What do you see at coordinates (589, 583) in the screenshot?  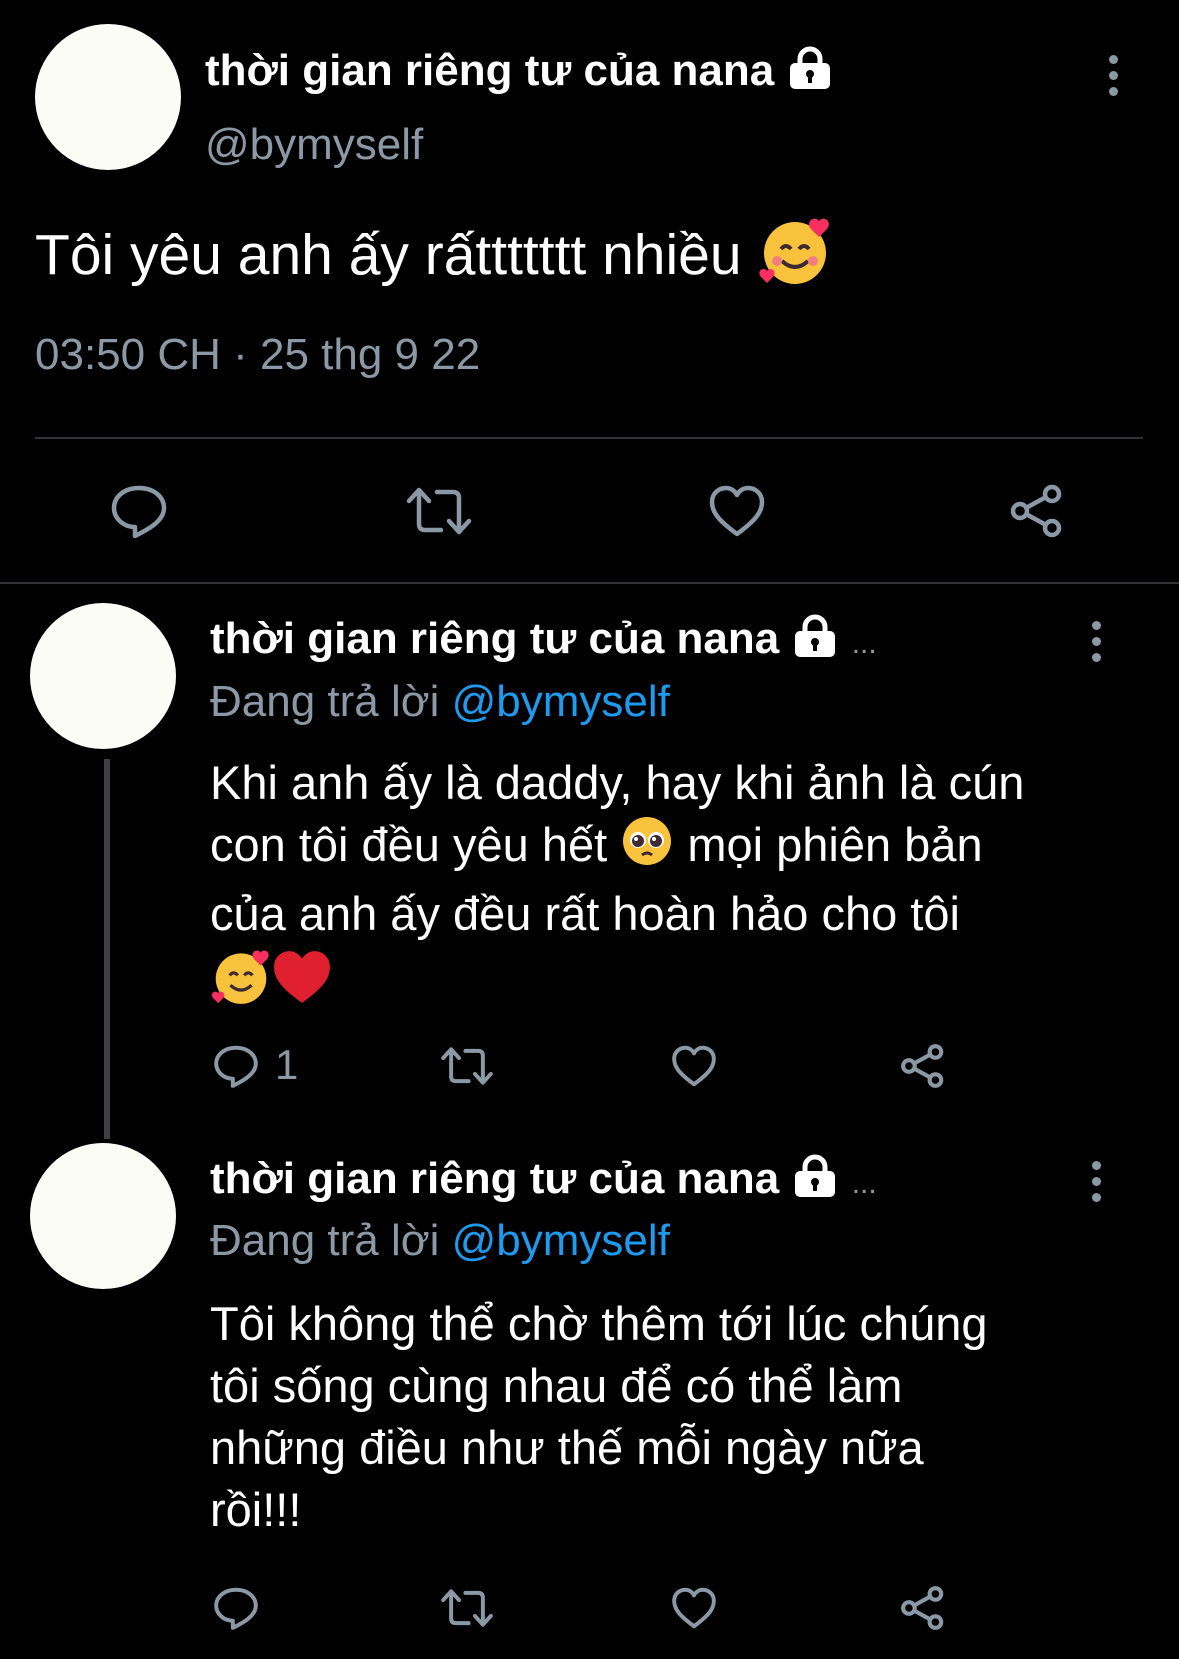 I see `section-divider` at bounding box center [589, 583].